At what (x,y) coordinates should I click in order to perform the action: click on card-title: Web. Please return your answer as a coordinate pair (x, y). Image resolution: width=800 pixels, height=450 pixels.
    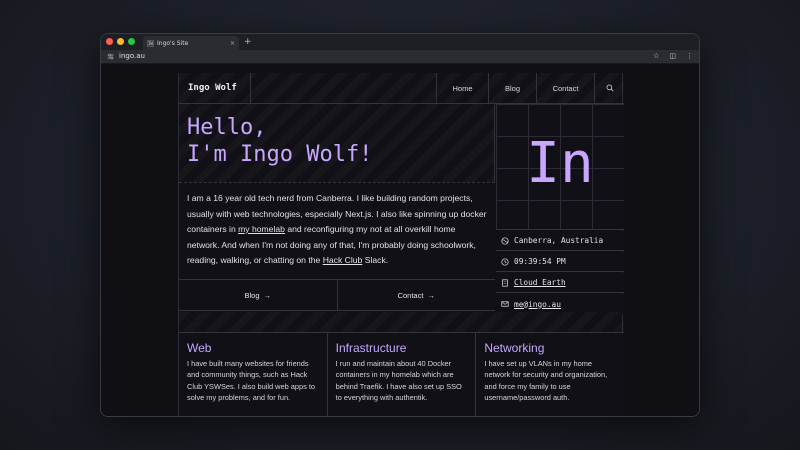
    Looking at the image, I should click on (199, 348).